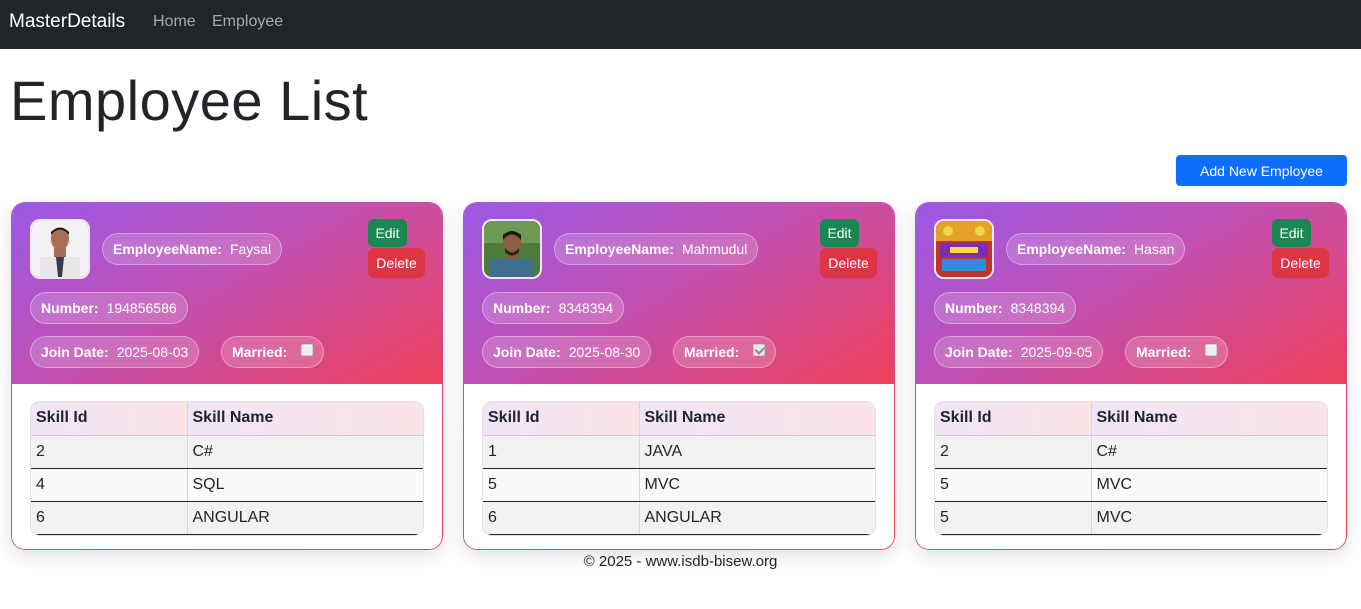 This screenshot has width=1361, height=609. Describe the element at coordinates (757, 452) in the screenshot. I see `skill-name-cell: JAVA` at that location.